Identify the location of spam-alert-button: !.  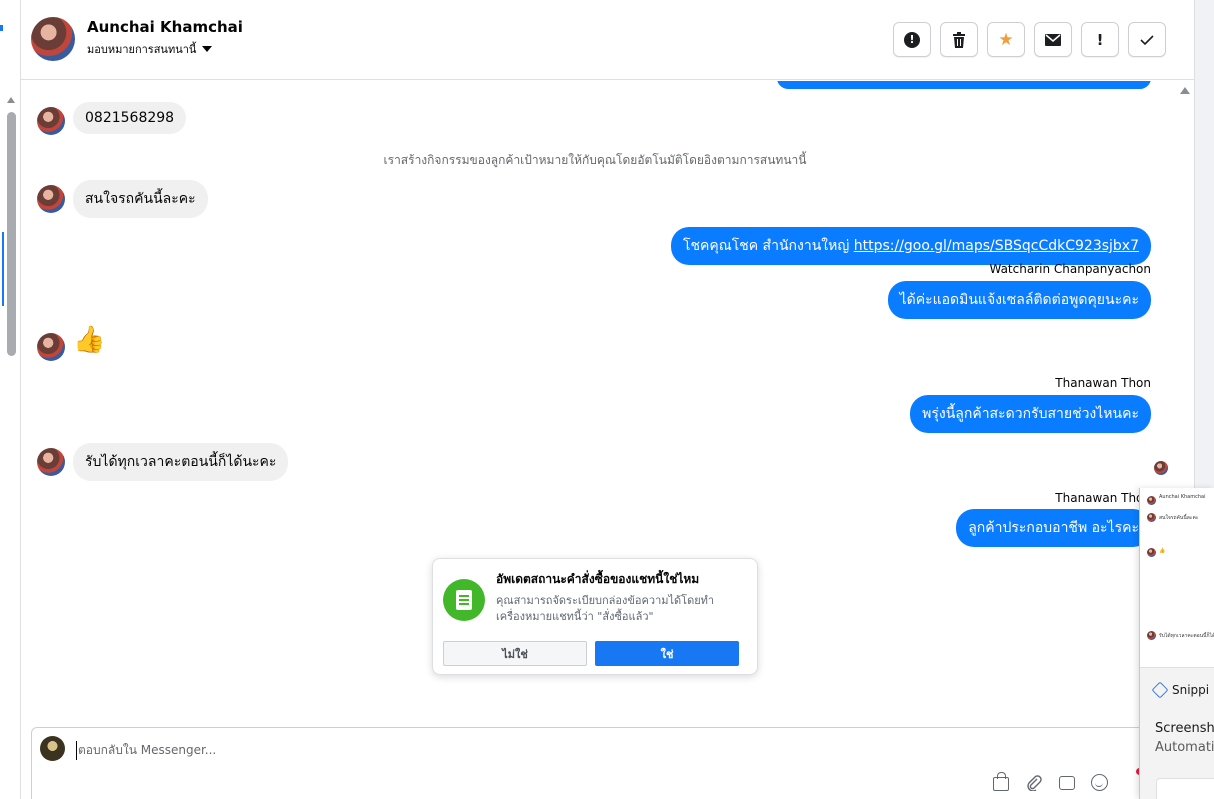
(912, 39).